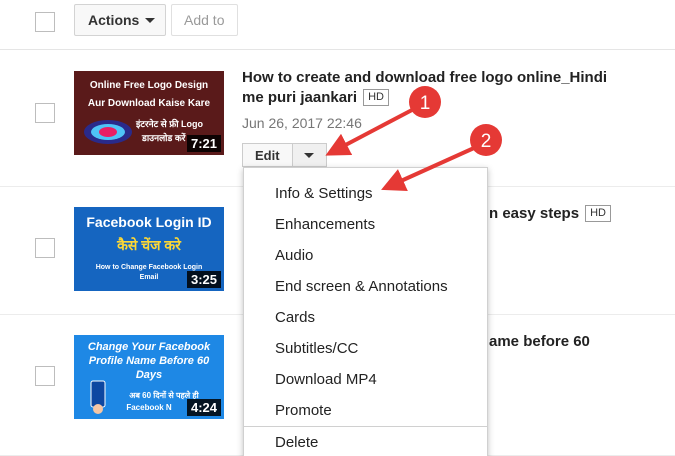 Image resolution: width=675 pixels, height=456 pixels. I want to click on edit-button-group: Edit, so click(284, 155).